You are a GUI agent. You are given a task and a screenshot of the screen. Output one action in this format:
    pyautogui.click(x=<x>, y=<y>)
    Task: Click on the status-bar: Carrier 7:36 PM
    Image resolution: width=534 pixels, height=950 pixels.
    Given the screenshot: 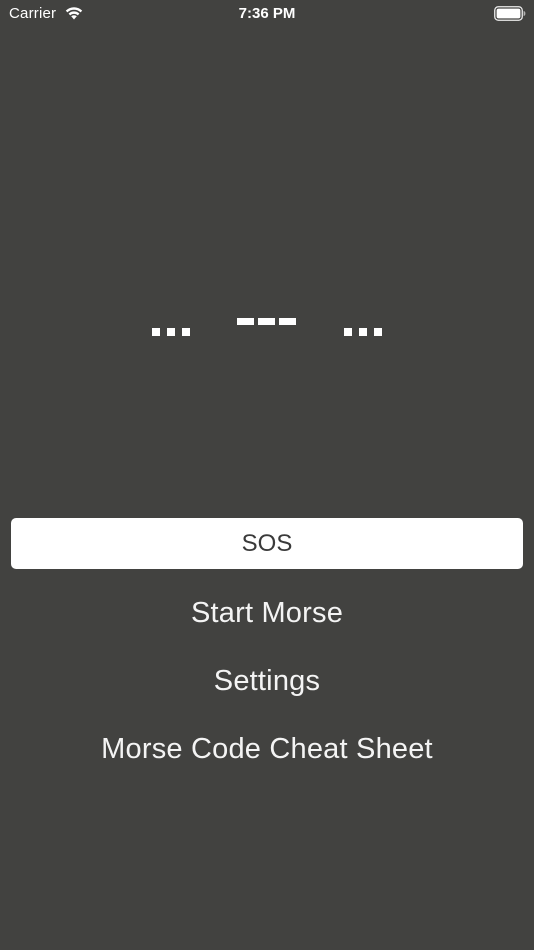 What is the action you would take?
    pyautogui.click(x=267, y=14)
    